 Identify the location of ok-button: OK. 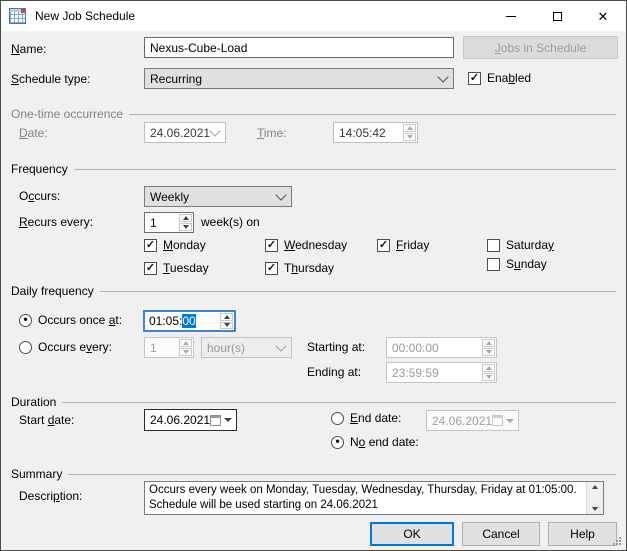
(412, 534).